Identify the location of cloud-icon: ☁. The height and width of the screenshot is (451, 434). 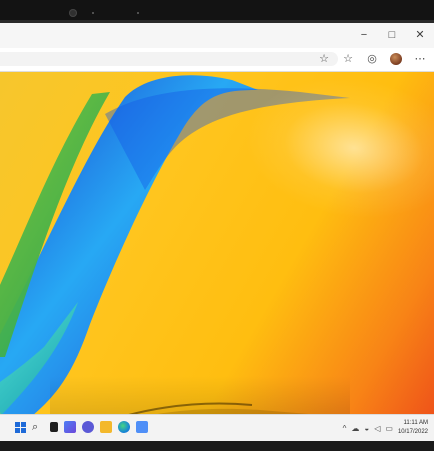
(355, 428).